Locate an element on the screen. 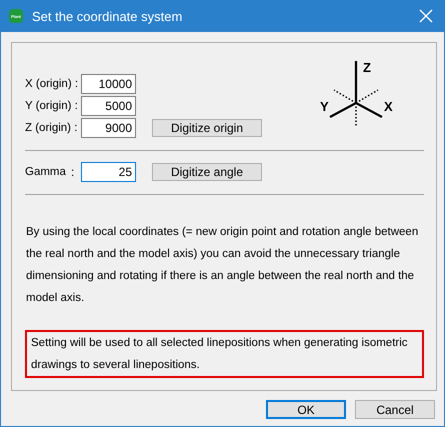 This screenshot has width=445, height=427. window-title: Set the coordinate system is located at coordinates (108, 16).